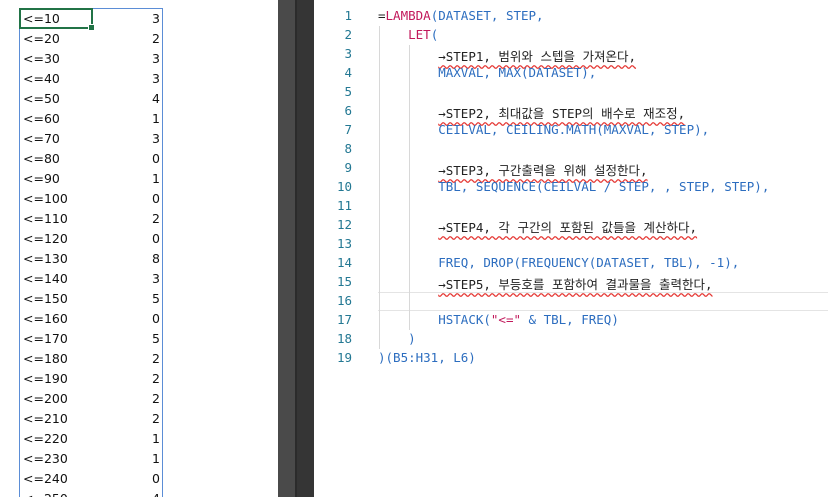 The height and width of the screenshot is (497, 828). Describe the element at coordinates (571, 225) in the screenshot. I see `code-line: 12 →STEP4, 각 구간의 포함된 값들을 계산하다,` at that location.